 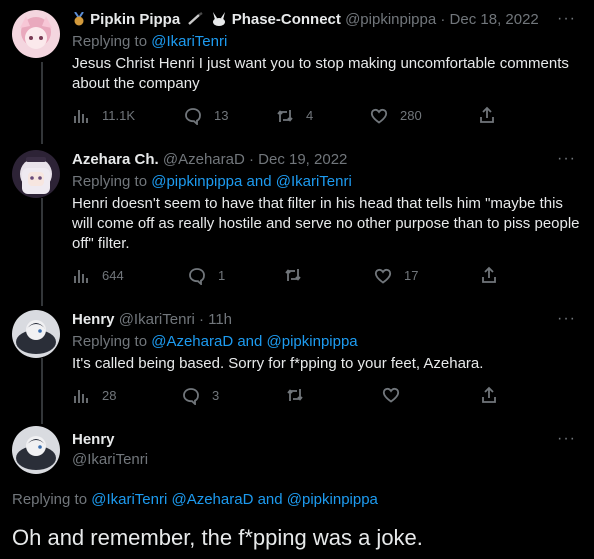 I want to click on like-button: 17, so click(x=396, y=276).